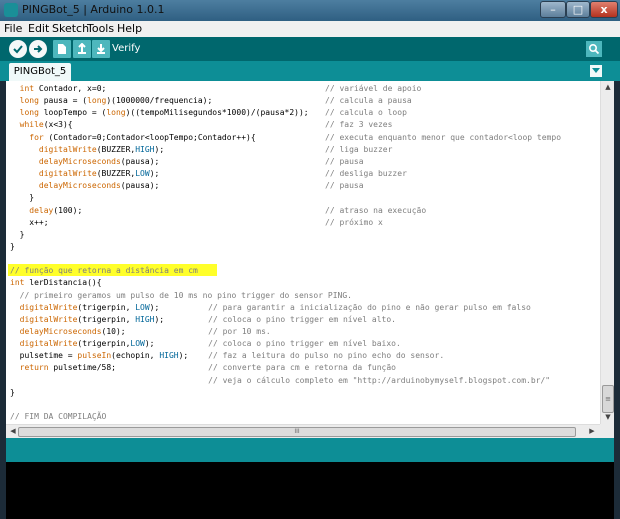 Image resolution: width=620 pixels, height=519 pixels. What do you see at coordinates (38, 223) in the screenshot?
I see `code-line: x++;` at bounding box center [38, 223].